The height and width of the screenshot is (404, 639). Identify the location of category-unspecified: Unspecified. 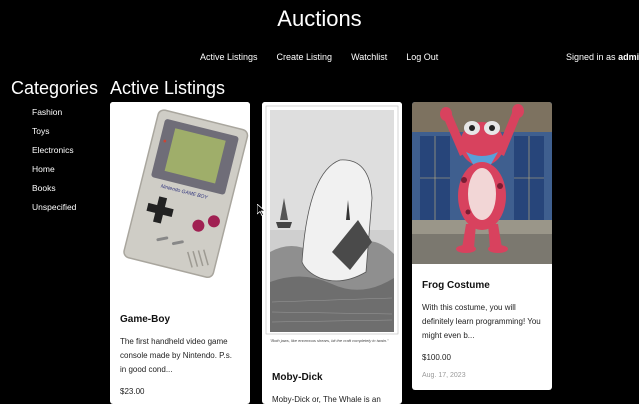
(54, 211).